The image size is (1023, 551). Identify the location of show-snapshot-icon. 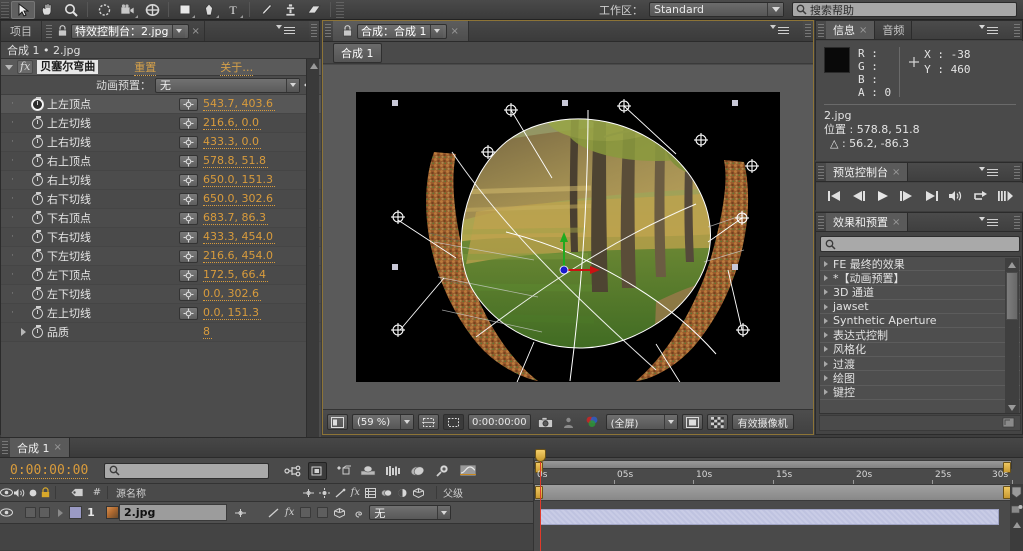
(569, 422).